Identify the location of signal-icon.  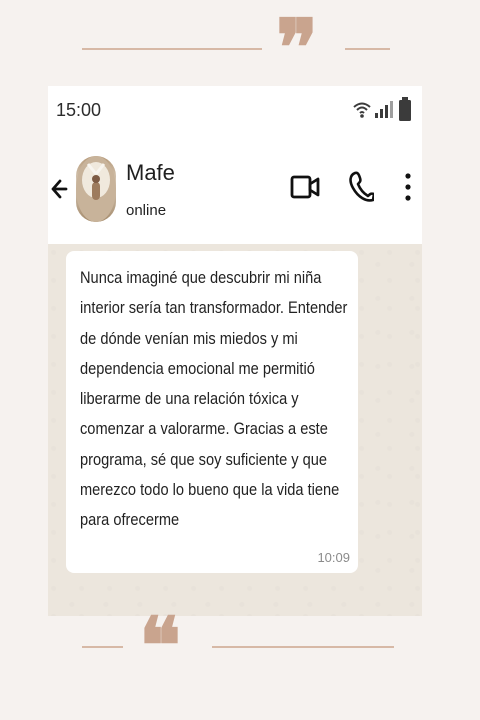
(384, 109).